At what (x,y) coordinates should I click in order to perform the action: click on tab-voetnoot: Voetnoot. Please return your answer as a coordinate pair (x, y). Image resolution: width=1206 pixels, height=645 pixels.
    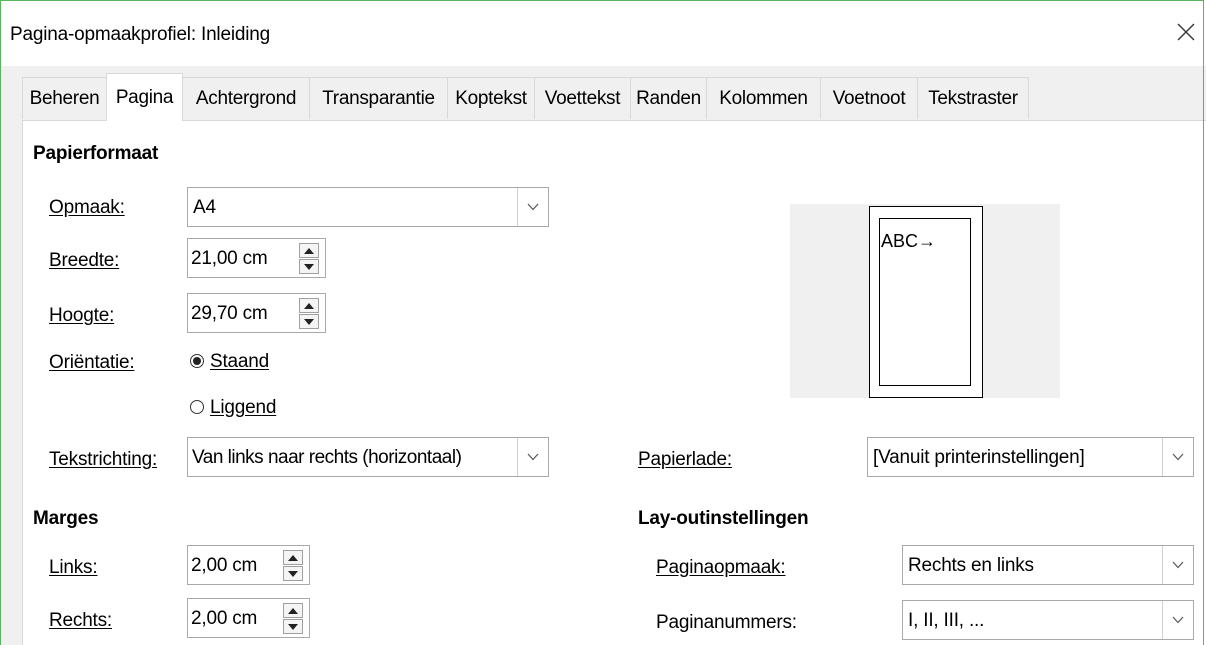
    Looking at the image, I should click on (869, 98).